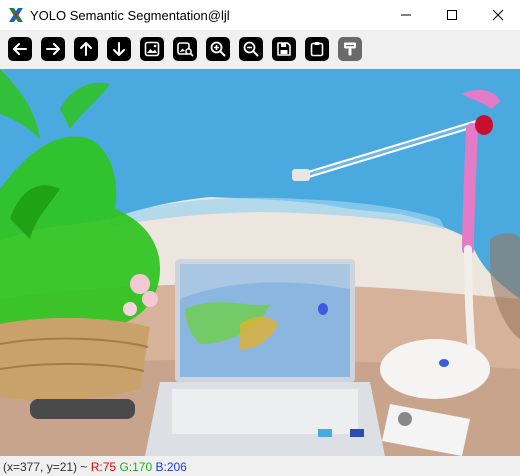 Image resolution: width=520 pixels, height=476 pixels. Describe the element at coordinates (260, 466) in the screenshot. I see `status-bar: (x=377, y=21) ~ R:75 G:170 B:206` at that location.